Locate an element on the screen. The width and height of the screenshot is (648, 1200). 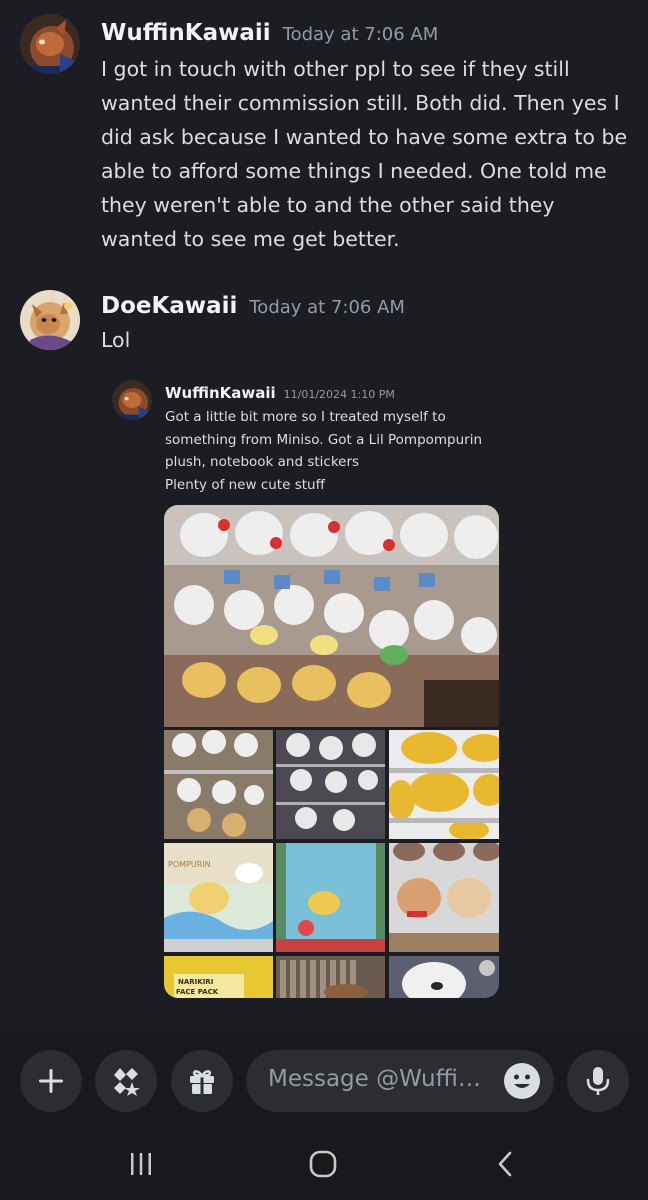
emoji-button is located at coordinates (522, 1081).